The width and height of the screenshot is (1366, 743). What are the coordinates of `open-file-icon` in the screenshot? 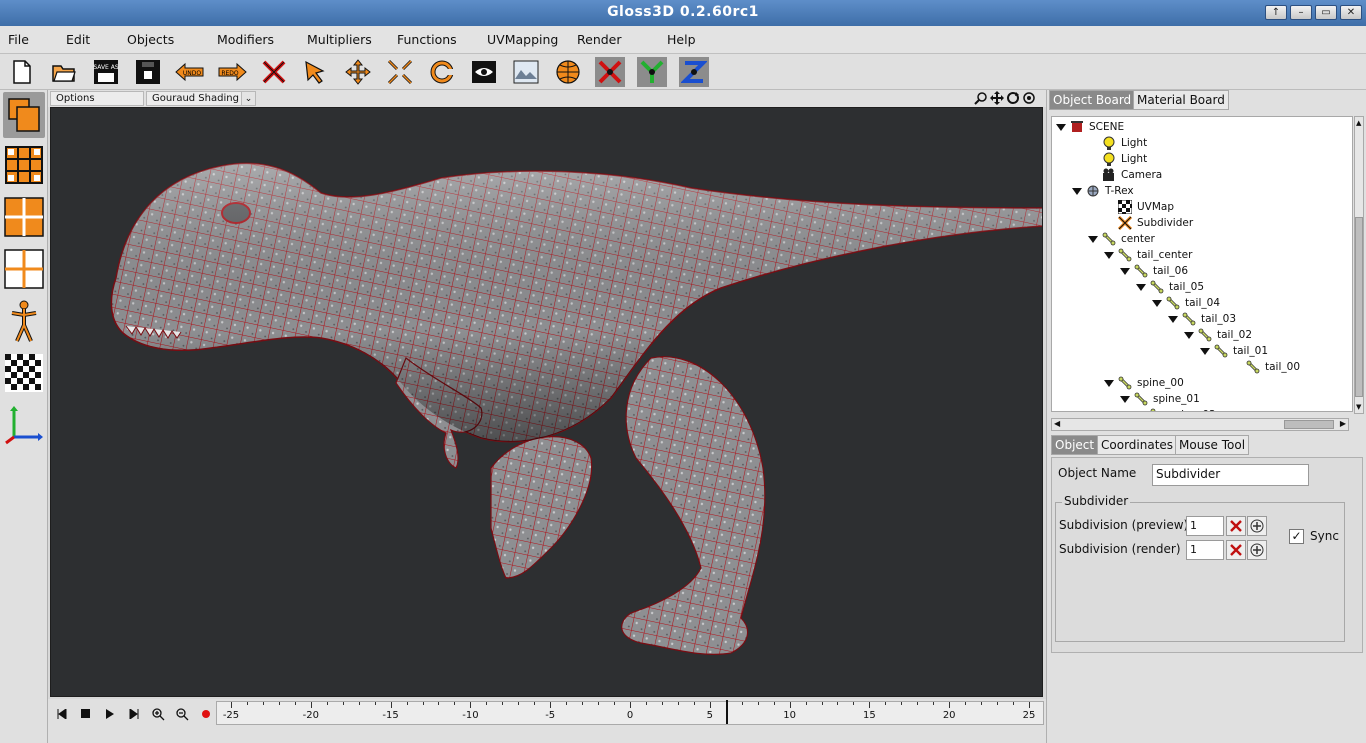 It's located at (64, 72).